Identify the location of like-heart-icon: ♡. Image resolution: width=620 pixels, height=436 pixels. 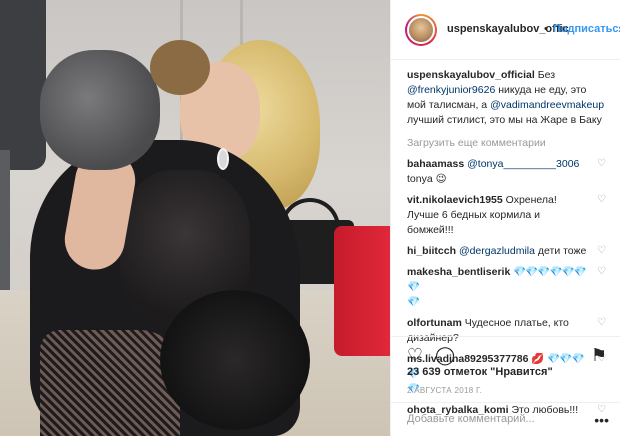
(415, 355).